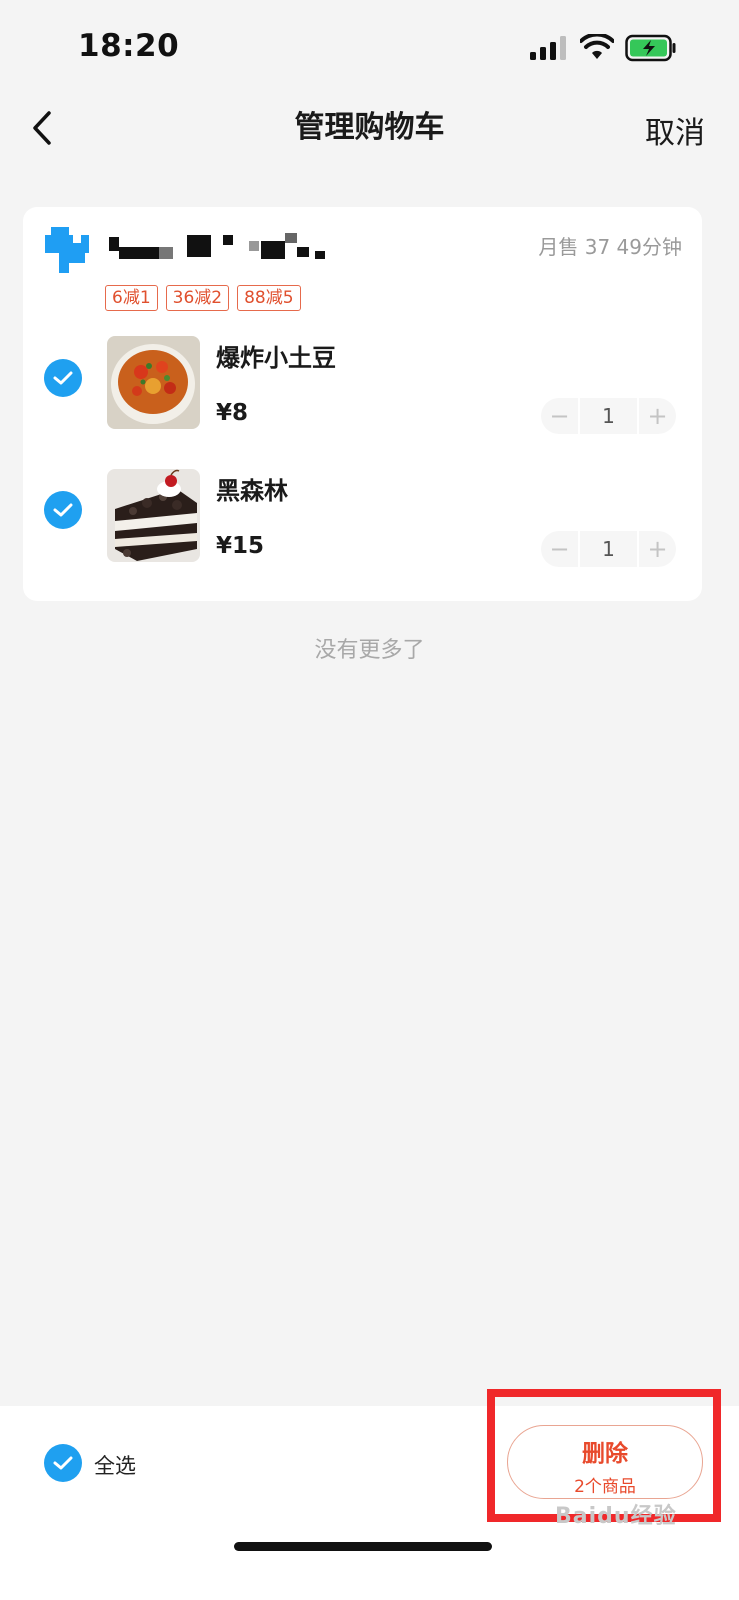  I want to click on list-end-text: 没有更多了, so click(369, 650).